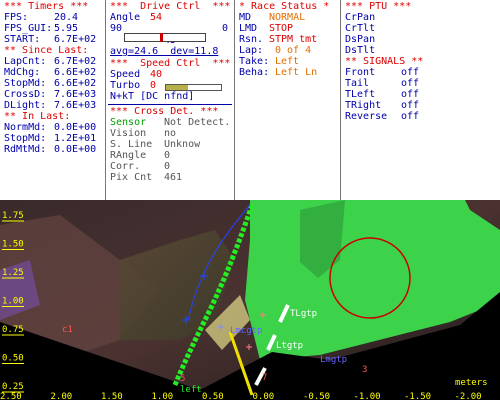 The width and height of the screenshot is (500, 400). Describe the element at coordinates (284, 6) in the screenshot. I see `race-status-header: * Race Status *` at that location.